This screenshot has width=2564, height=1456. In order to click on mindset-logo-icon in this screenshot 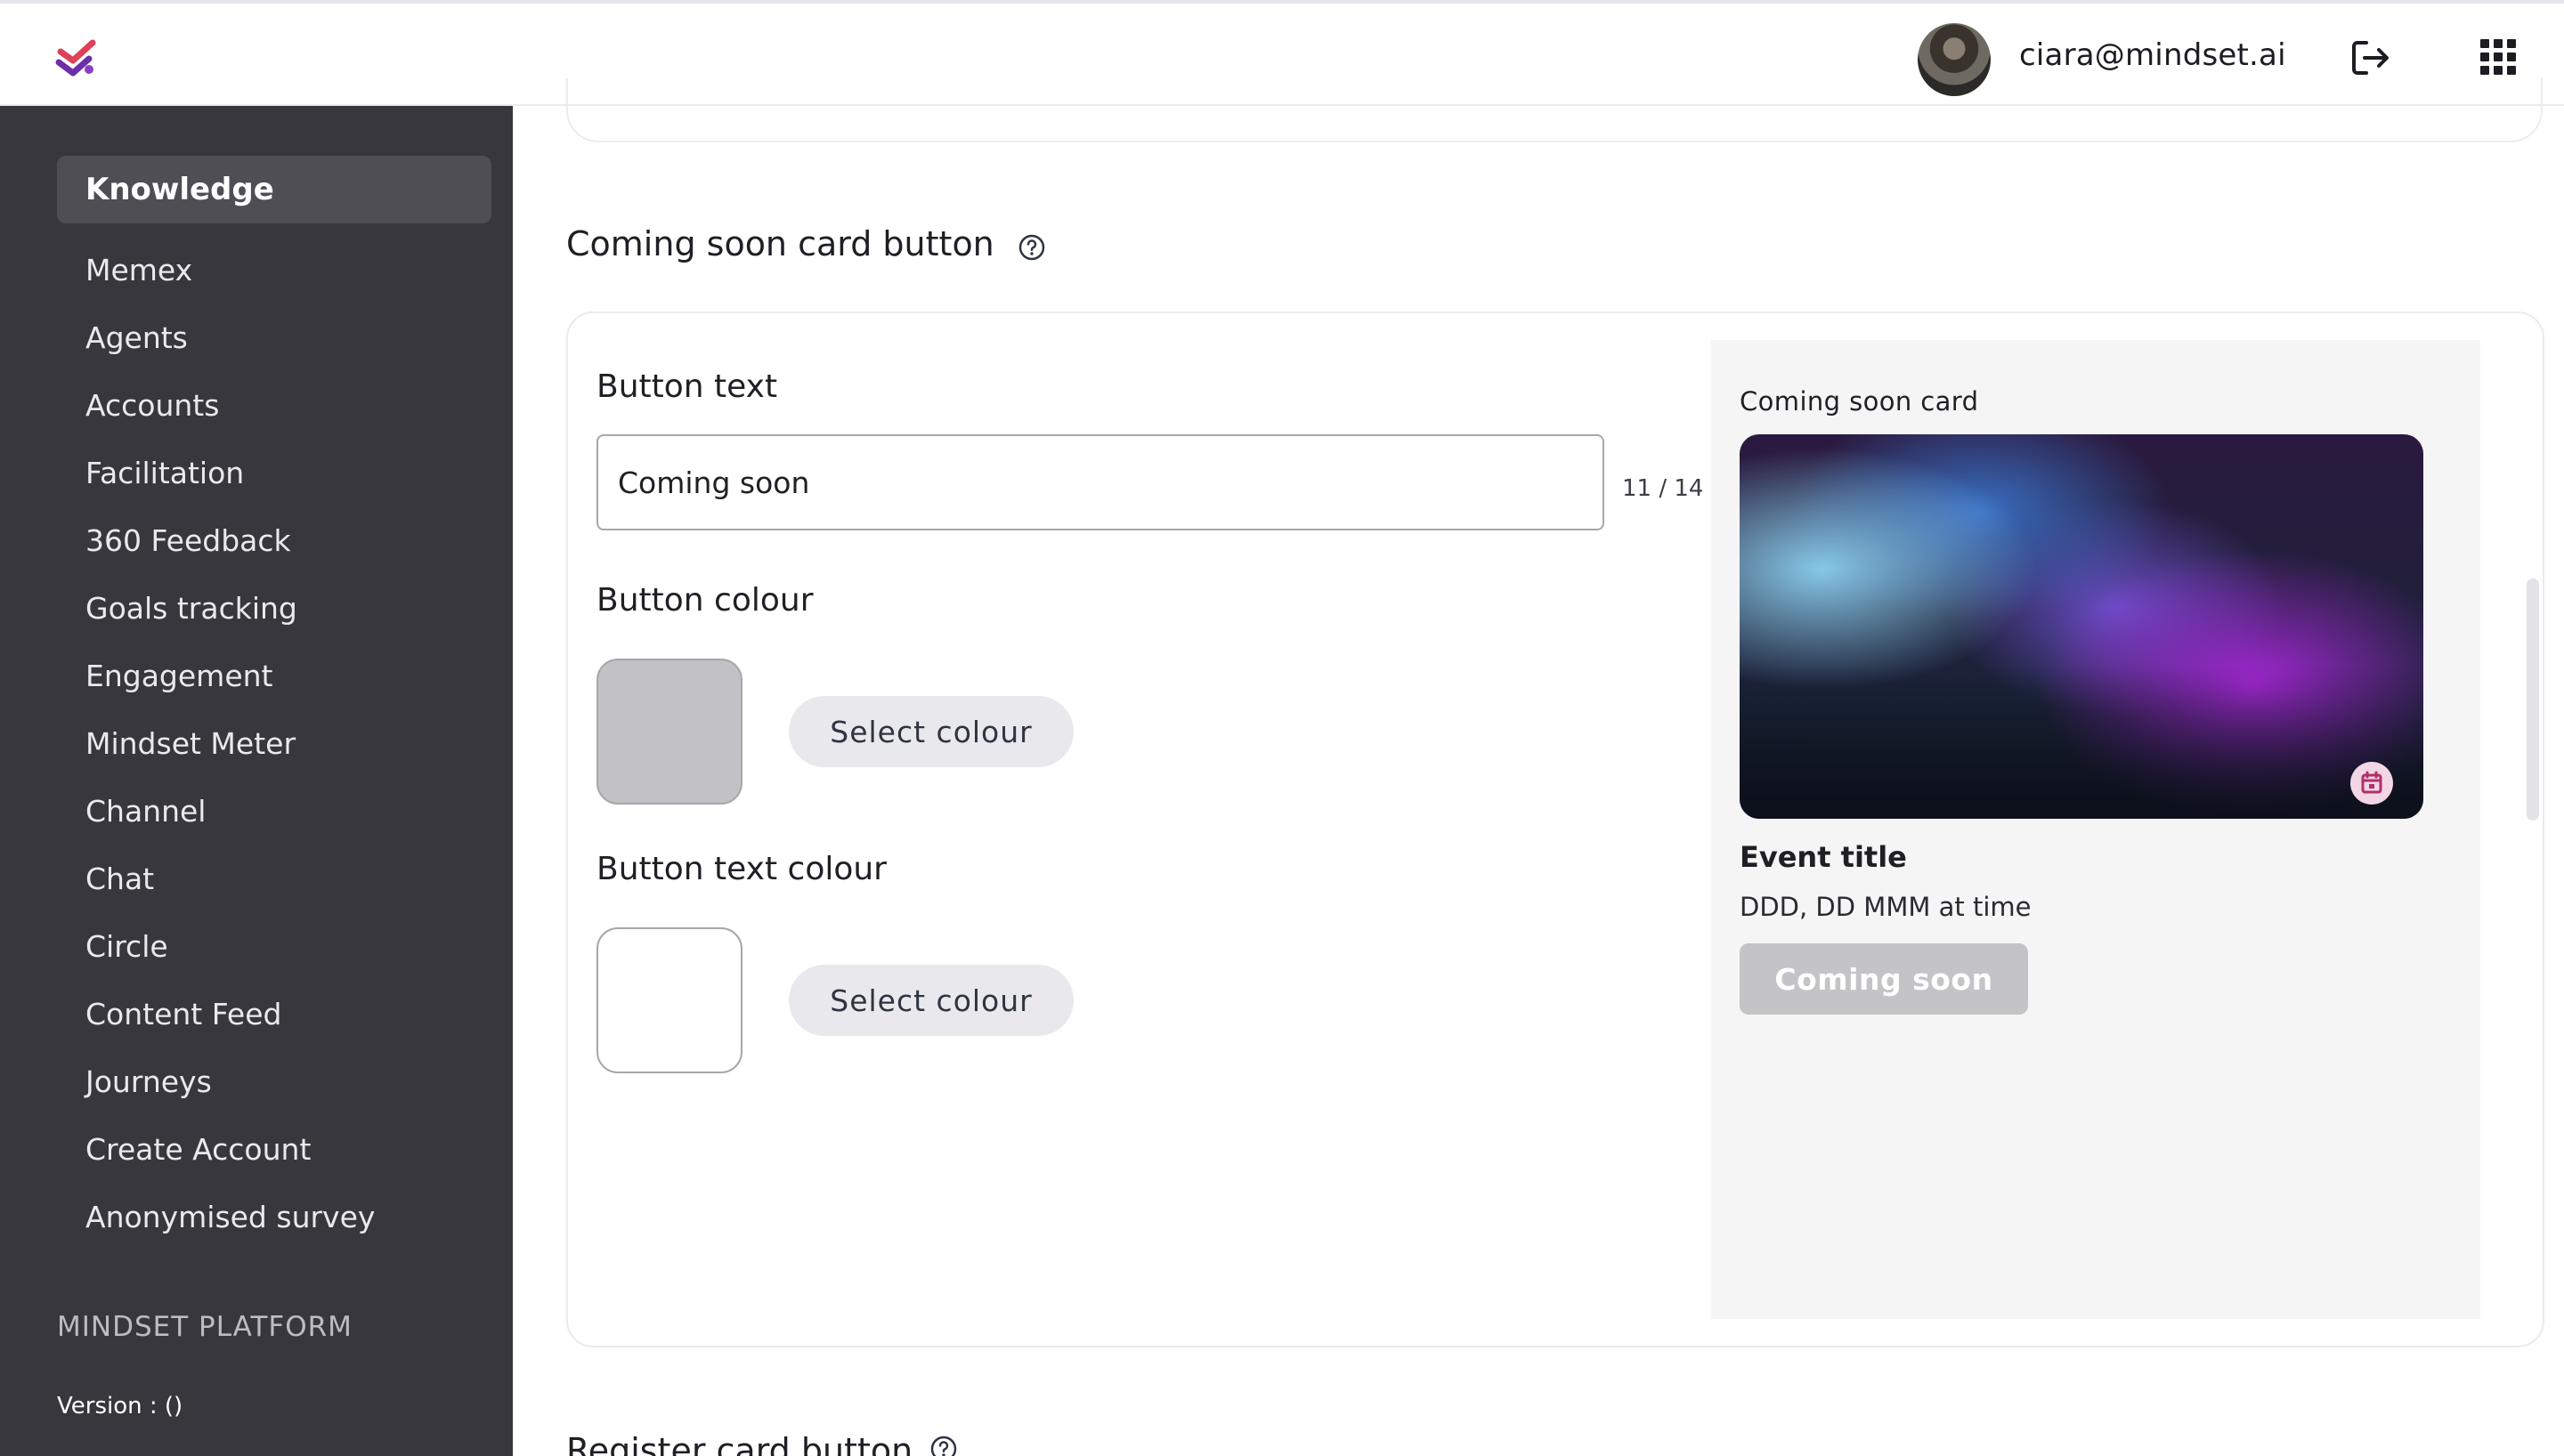, I will do `click(77, 58)`.